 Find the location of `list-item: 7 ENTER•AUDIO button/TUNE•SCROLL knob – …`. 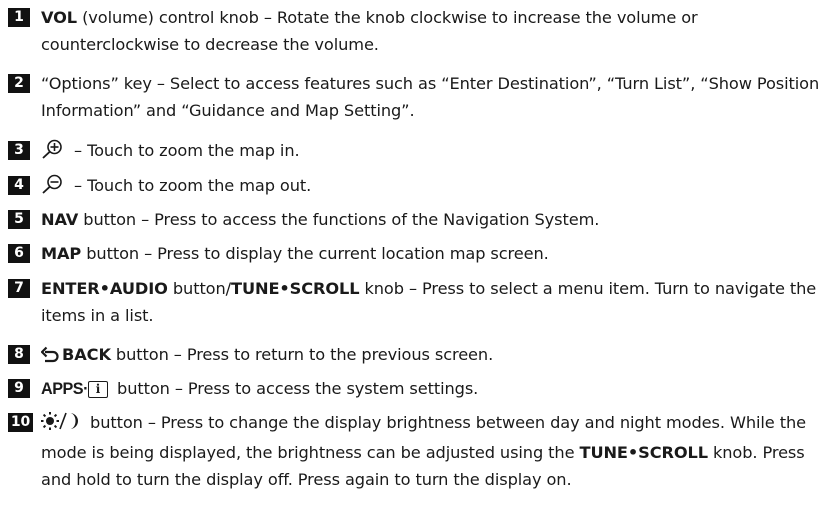

list-item: 7 ENTER•AUDIO button/TUNE•SCROLL knob – … is located at coordinates (416, 302).